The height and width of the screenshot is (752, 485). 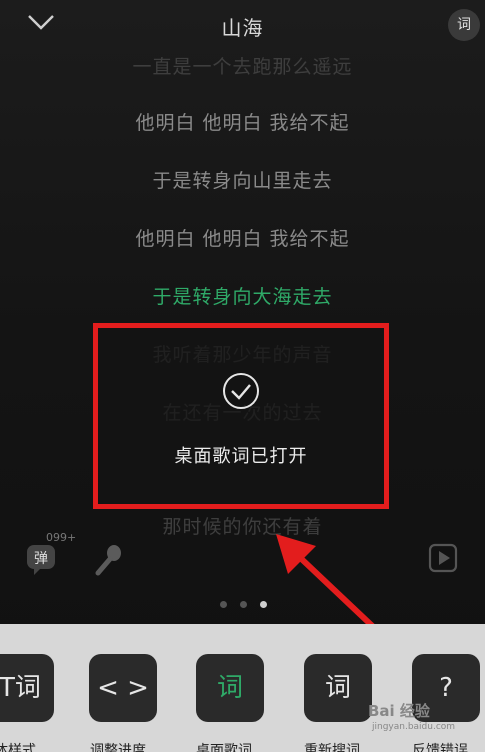 I want to click on watermark: Bai 经验 jingyan.baidu.com, so click(x=423, y=720).